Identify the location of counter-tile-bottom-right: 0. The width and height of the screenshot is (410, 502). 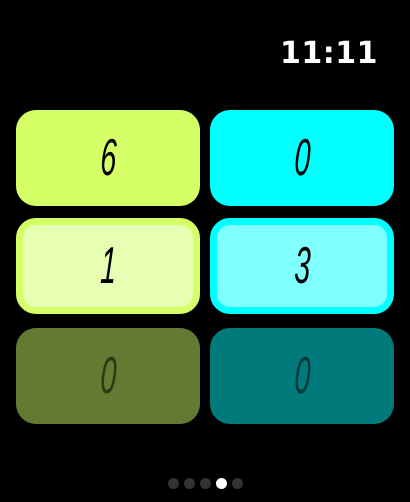
(302, 376).